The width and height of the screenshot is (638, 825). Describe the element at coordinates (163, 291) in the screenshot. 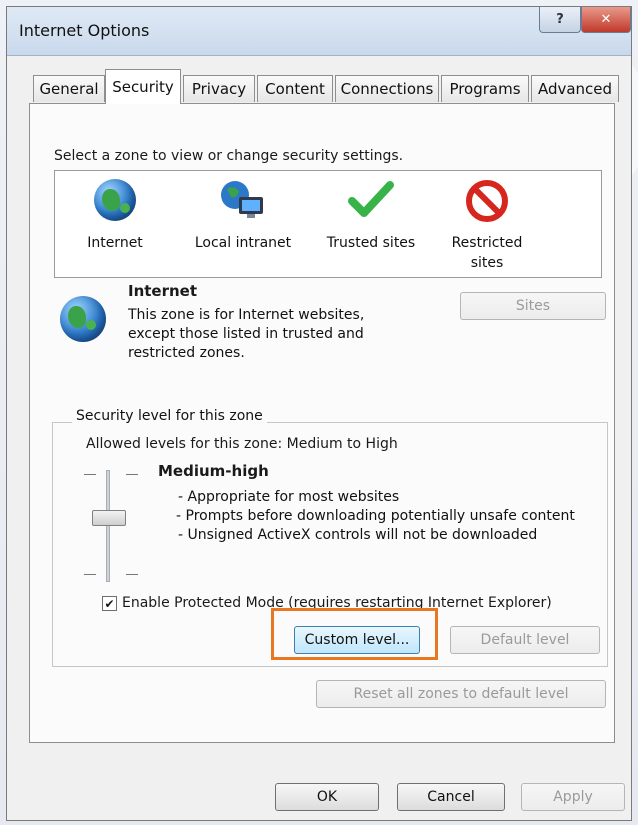

I see `selected-zone-name: Internet` at that location.